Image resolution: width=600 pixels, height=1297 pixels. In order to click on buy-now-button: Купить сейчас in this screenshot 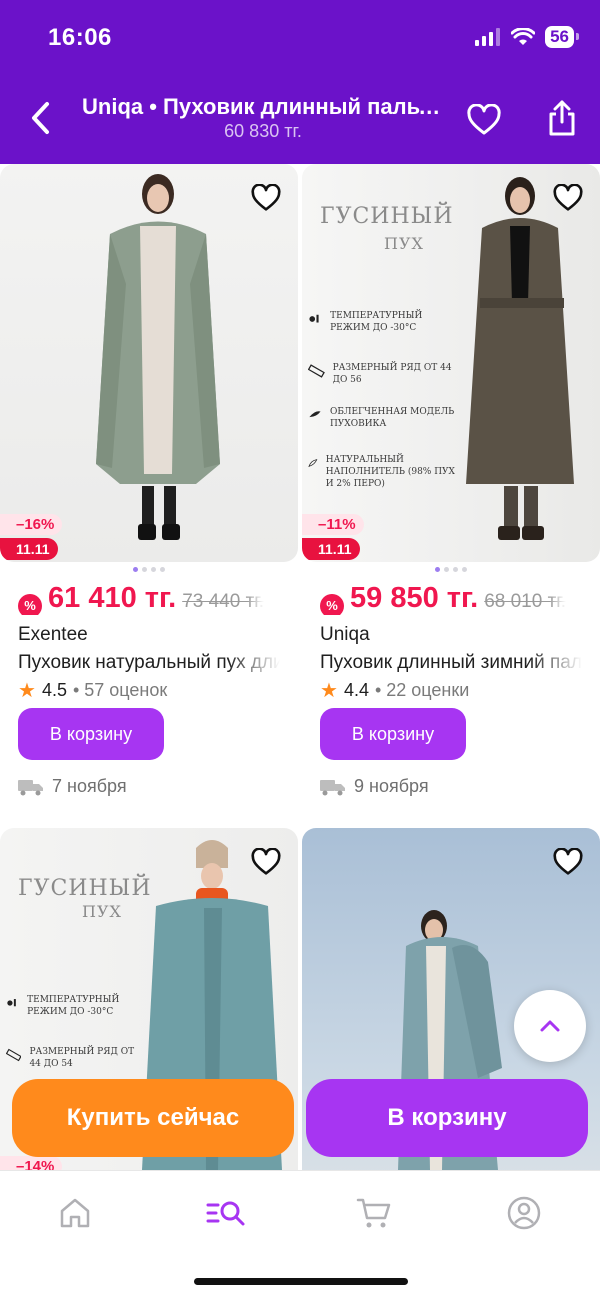, I will do `click(153, 1118)`.